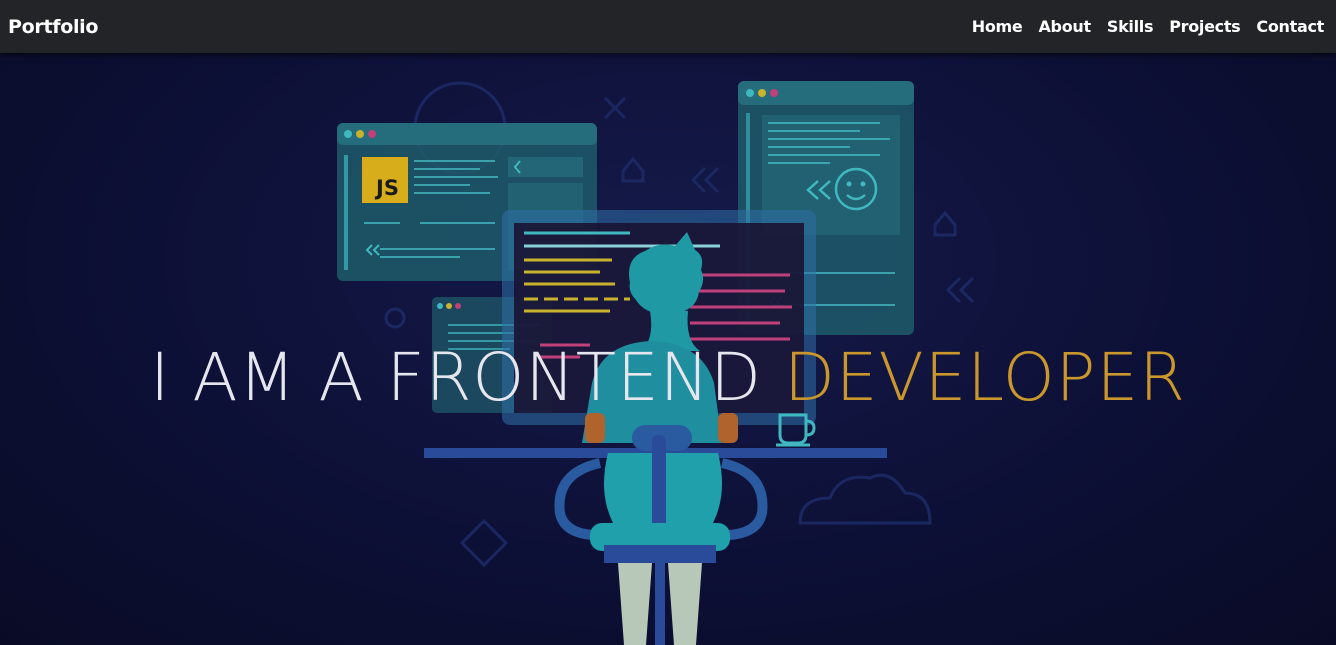  Describe the element at coordinates (615, 108) in the screenshot. I see `decor-cross-icon` at that location.